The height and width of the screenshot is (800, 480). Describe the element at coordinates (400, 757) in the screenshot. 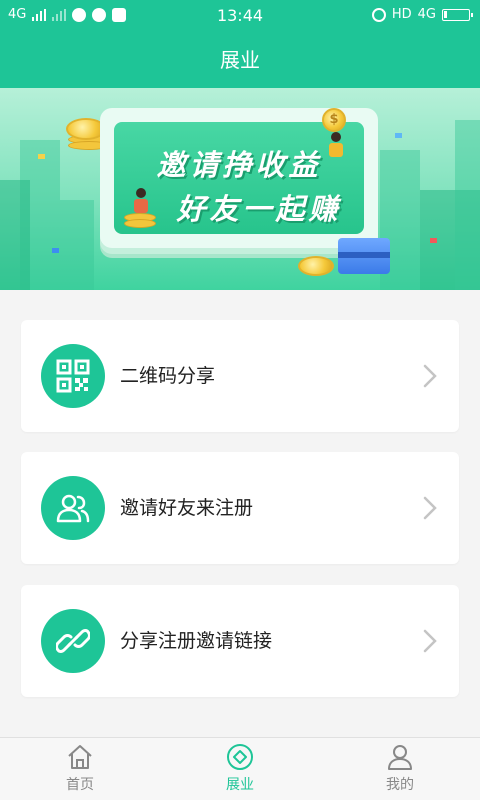

I see `profile-icon` at that location.